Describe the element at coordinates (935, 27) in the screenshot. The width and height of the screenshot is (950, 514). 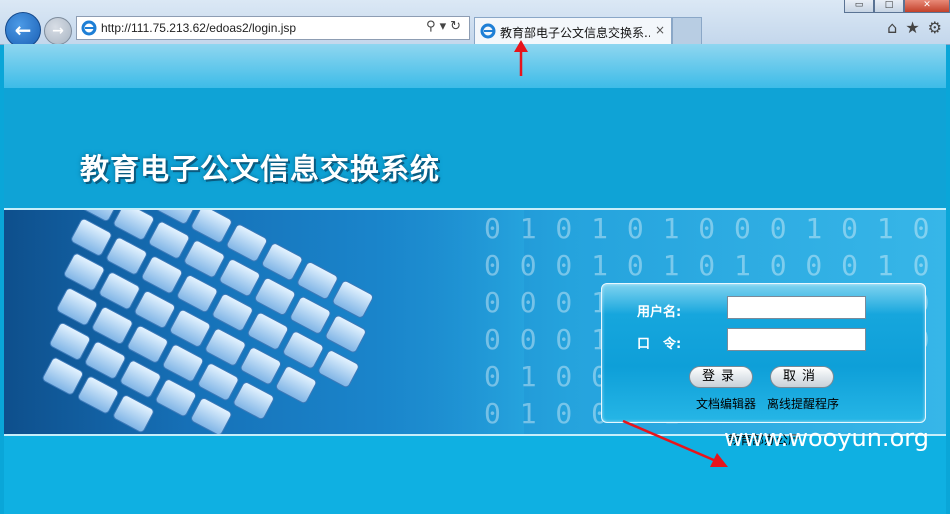
I see `settings-gear-icon: ⚙` at that location.